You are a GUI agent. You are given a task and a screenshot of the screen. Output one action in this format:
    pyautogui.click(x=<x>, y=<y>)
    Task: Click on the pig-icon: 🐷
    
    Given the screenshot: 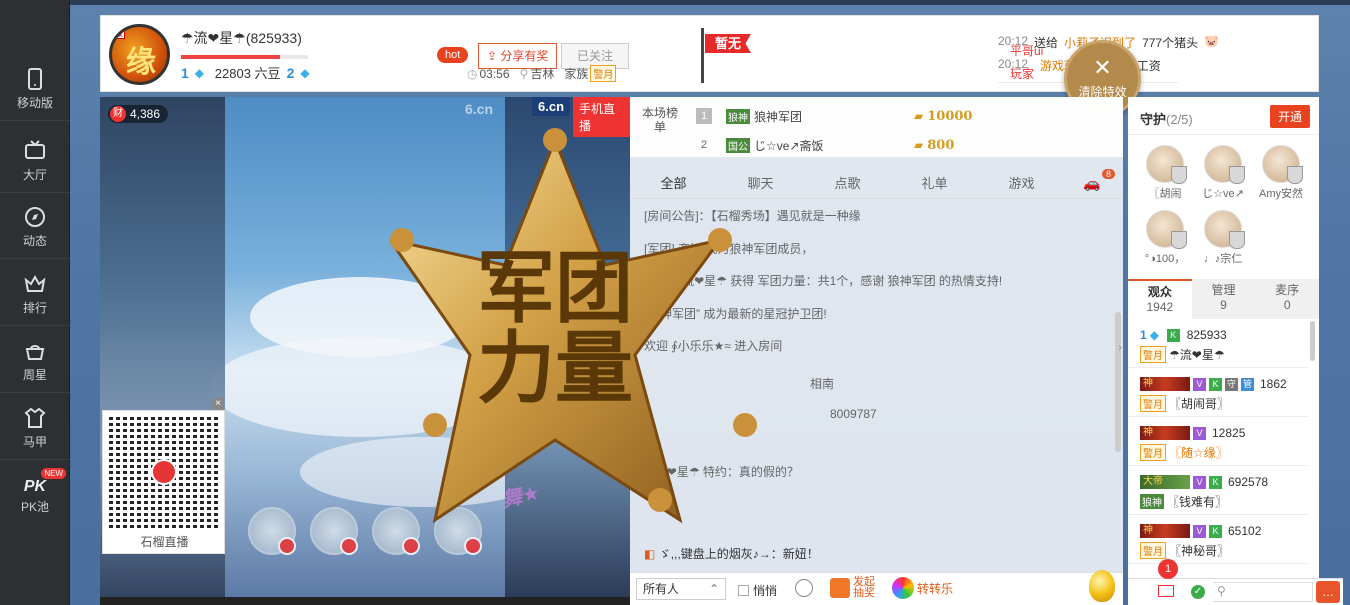 What is the action you would take?
    pyautogui.click(x=1212, y=41)
    